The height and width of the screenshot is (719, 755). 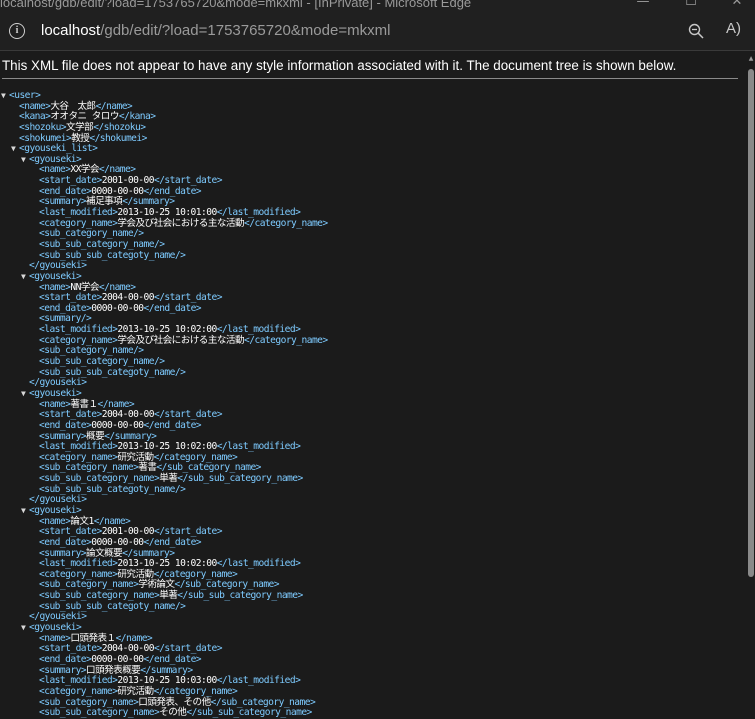 What do you see at coordinates (95, 436) in the screenshot?
I see `xml-text: 概要` at bounding box center [95, 436].